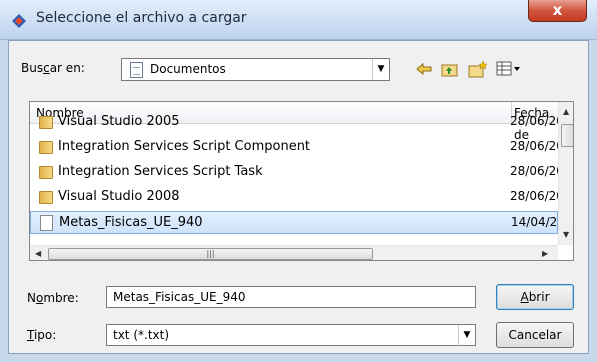 The height and width of the screenshot is (362, 597). I want to click on filetype-value: txt (*.txt), so click(141, 335).